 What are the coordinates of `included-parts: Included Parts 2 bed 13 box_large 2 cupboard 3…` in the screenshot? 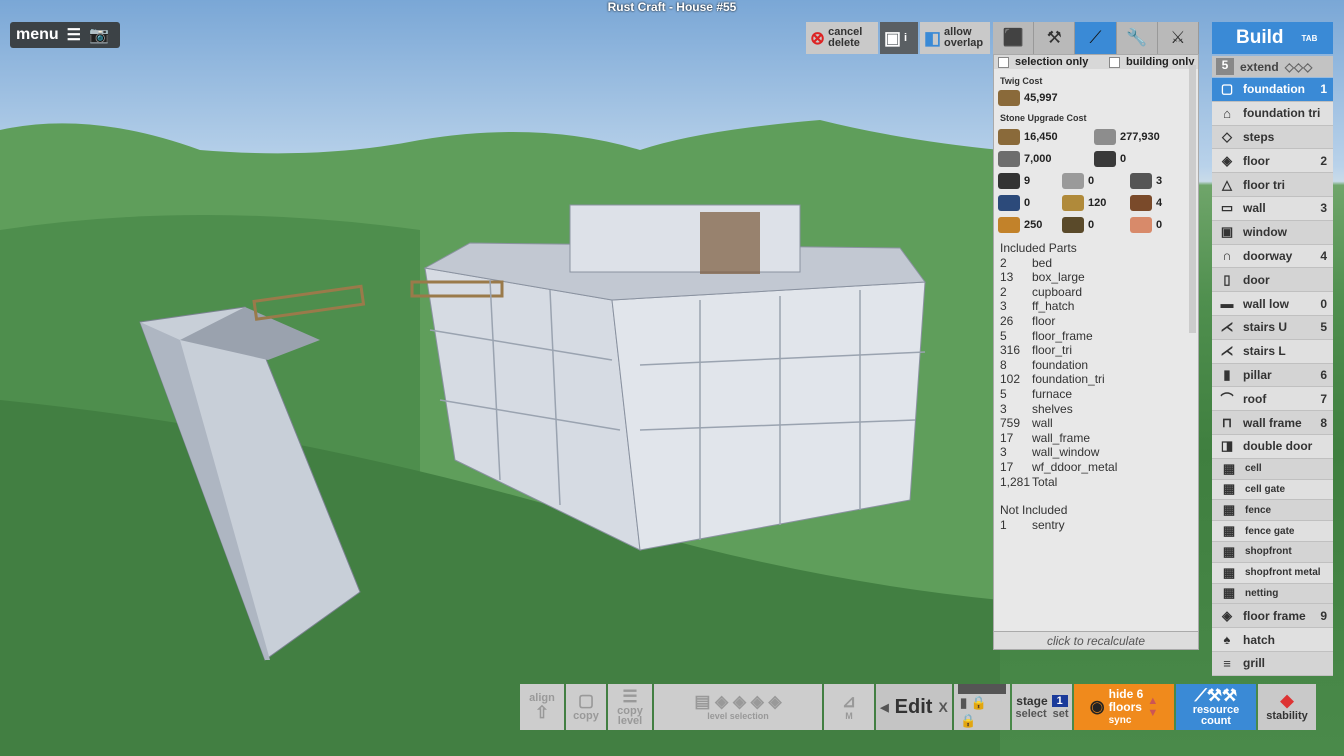 It's located at (1096, 386).